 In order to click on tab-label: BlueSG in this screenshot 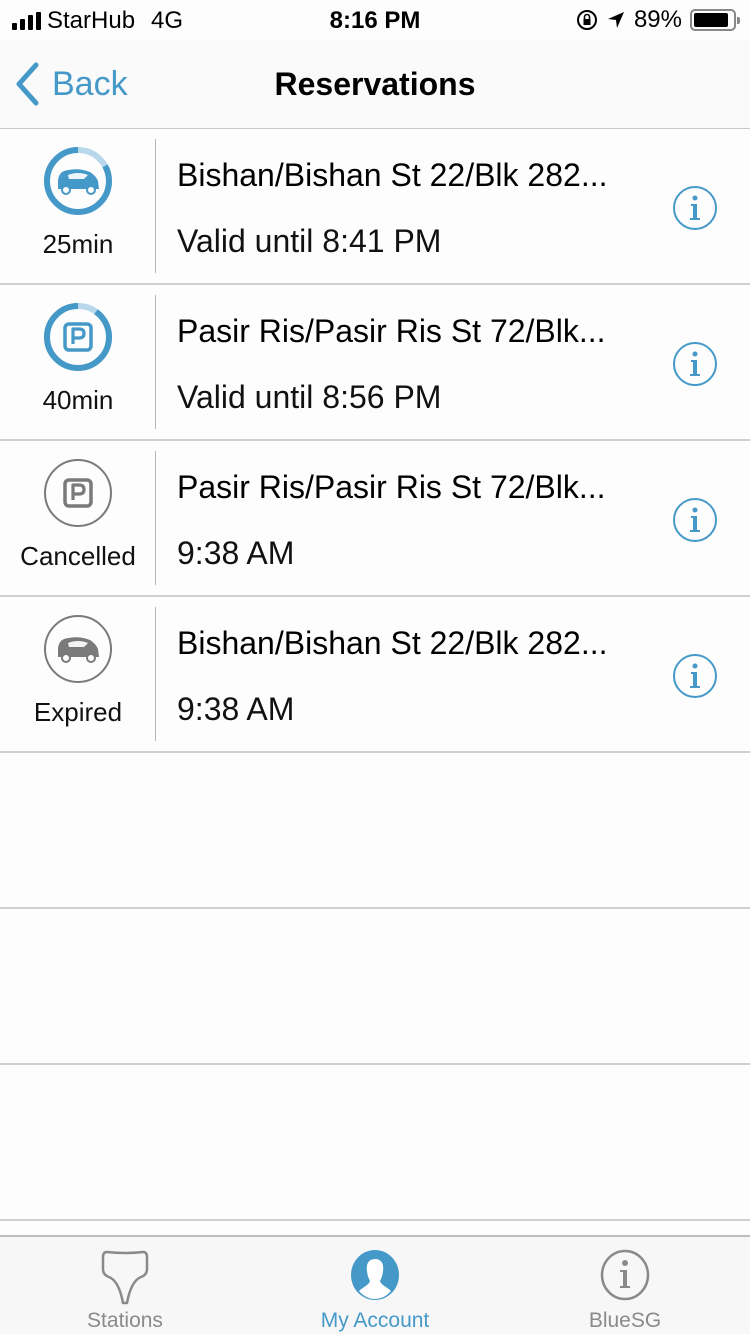, I will do `click(625, 1320)`.